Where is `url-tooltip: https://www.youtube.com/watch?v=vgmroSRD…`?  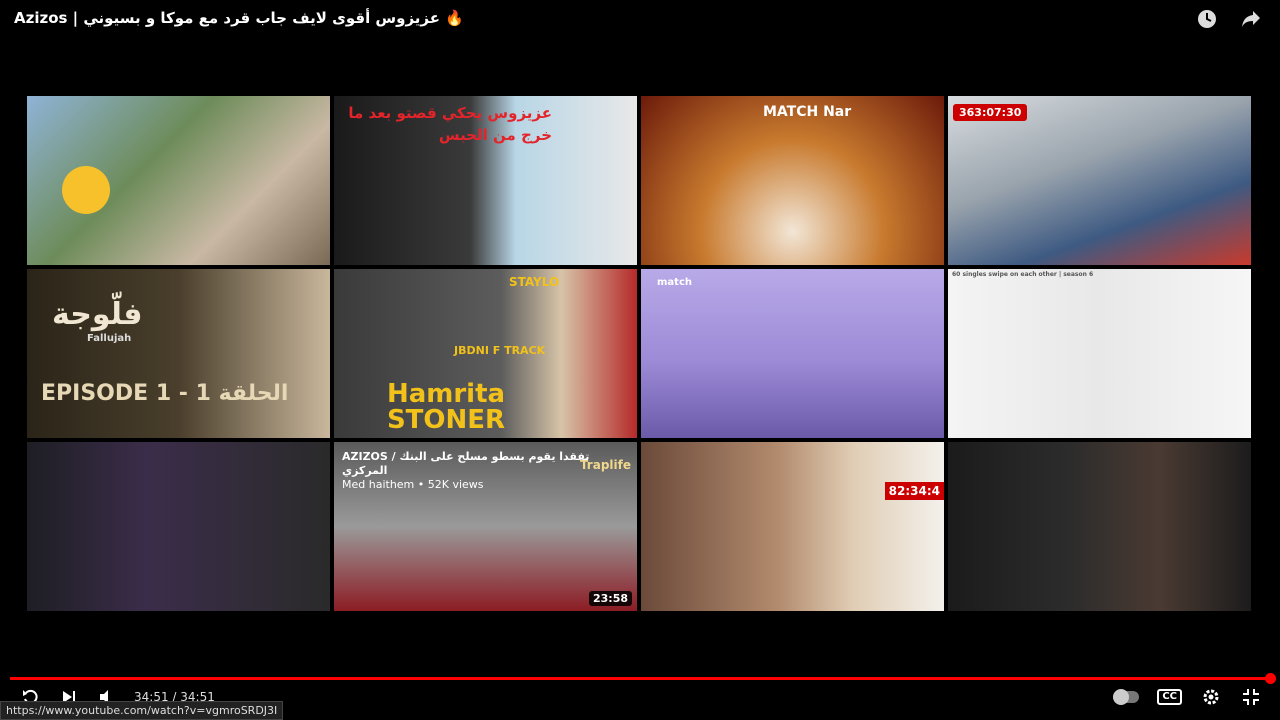
url-tooltip: https://www.youtube.com/watch?v=vgmroSRD… is located at coordinates (142, 710).